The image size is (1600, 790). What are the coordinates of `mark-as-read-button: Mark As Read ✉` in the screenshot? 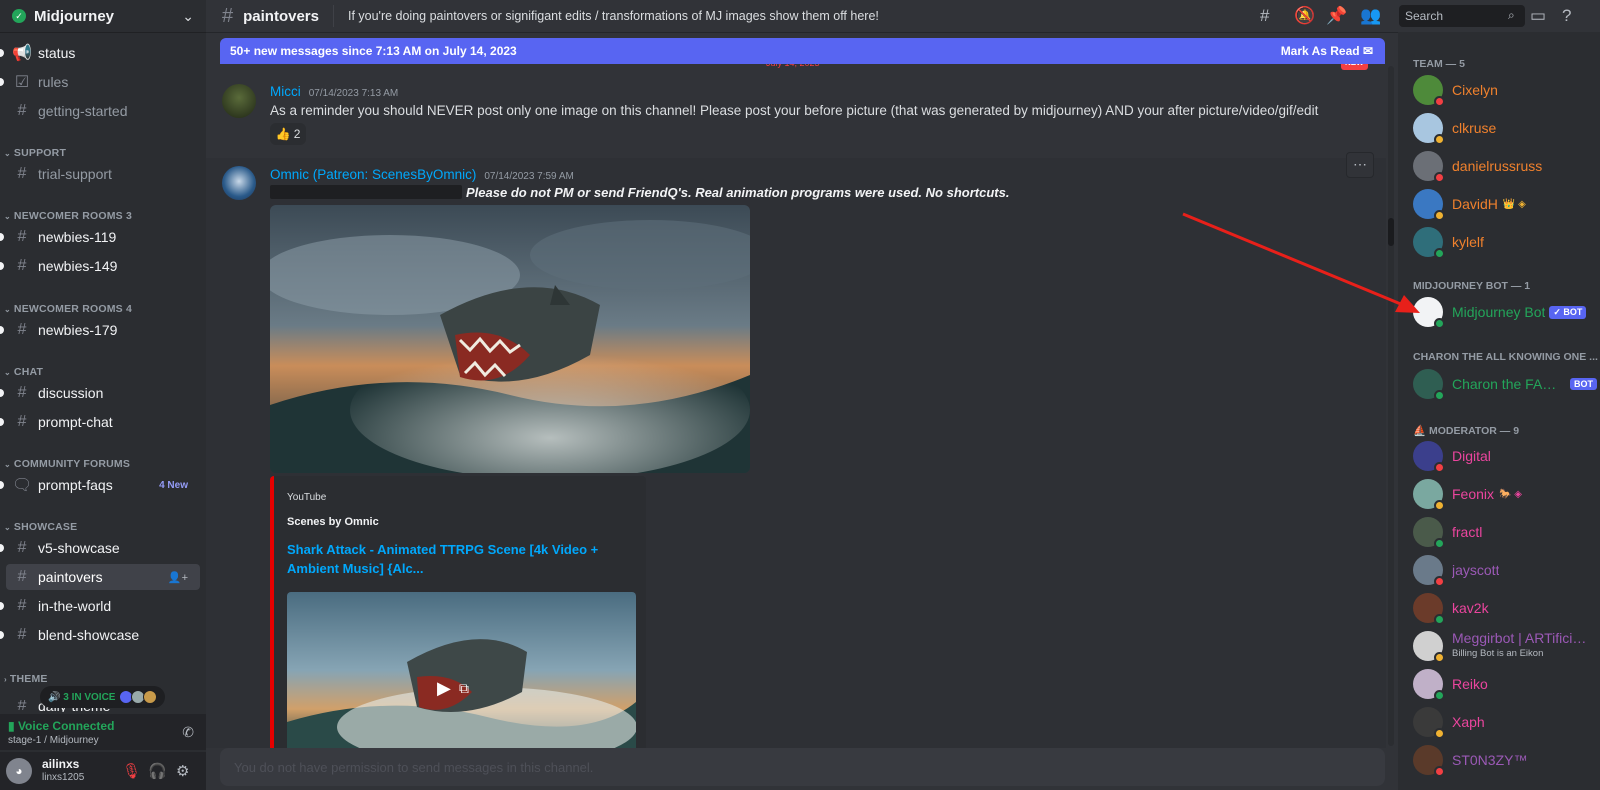 It's located at (1327, 51).